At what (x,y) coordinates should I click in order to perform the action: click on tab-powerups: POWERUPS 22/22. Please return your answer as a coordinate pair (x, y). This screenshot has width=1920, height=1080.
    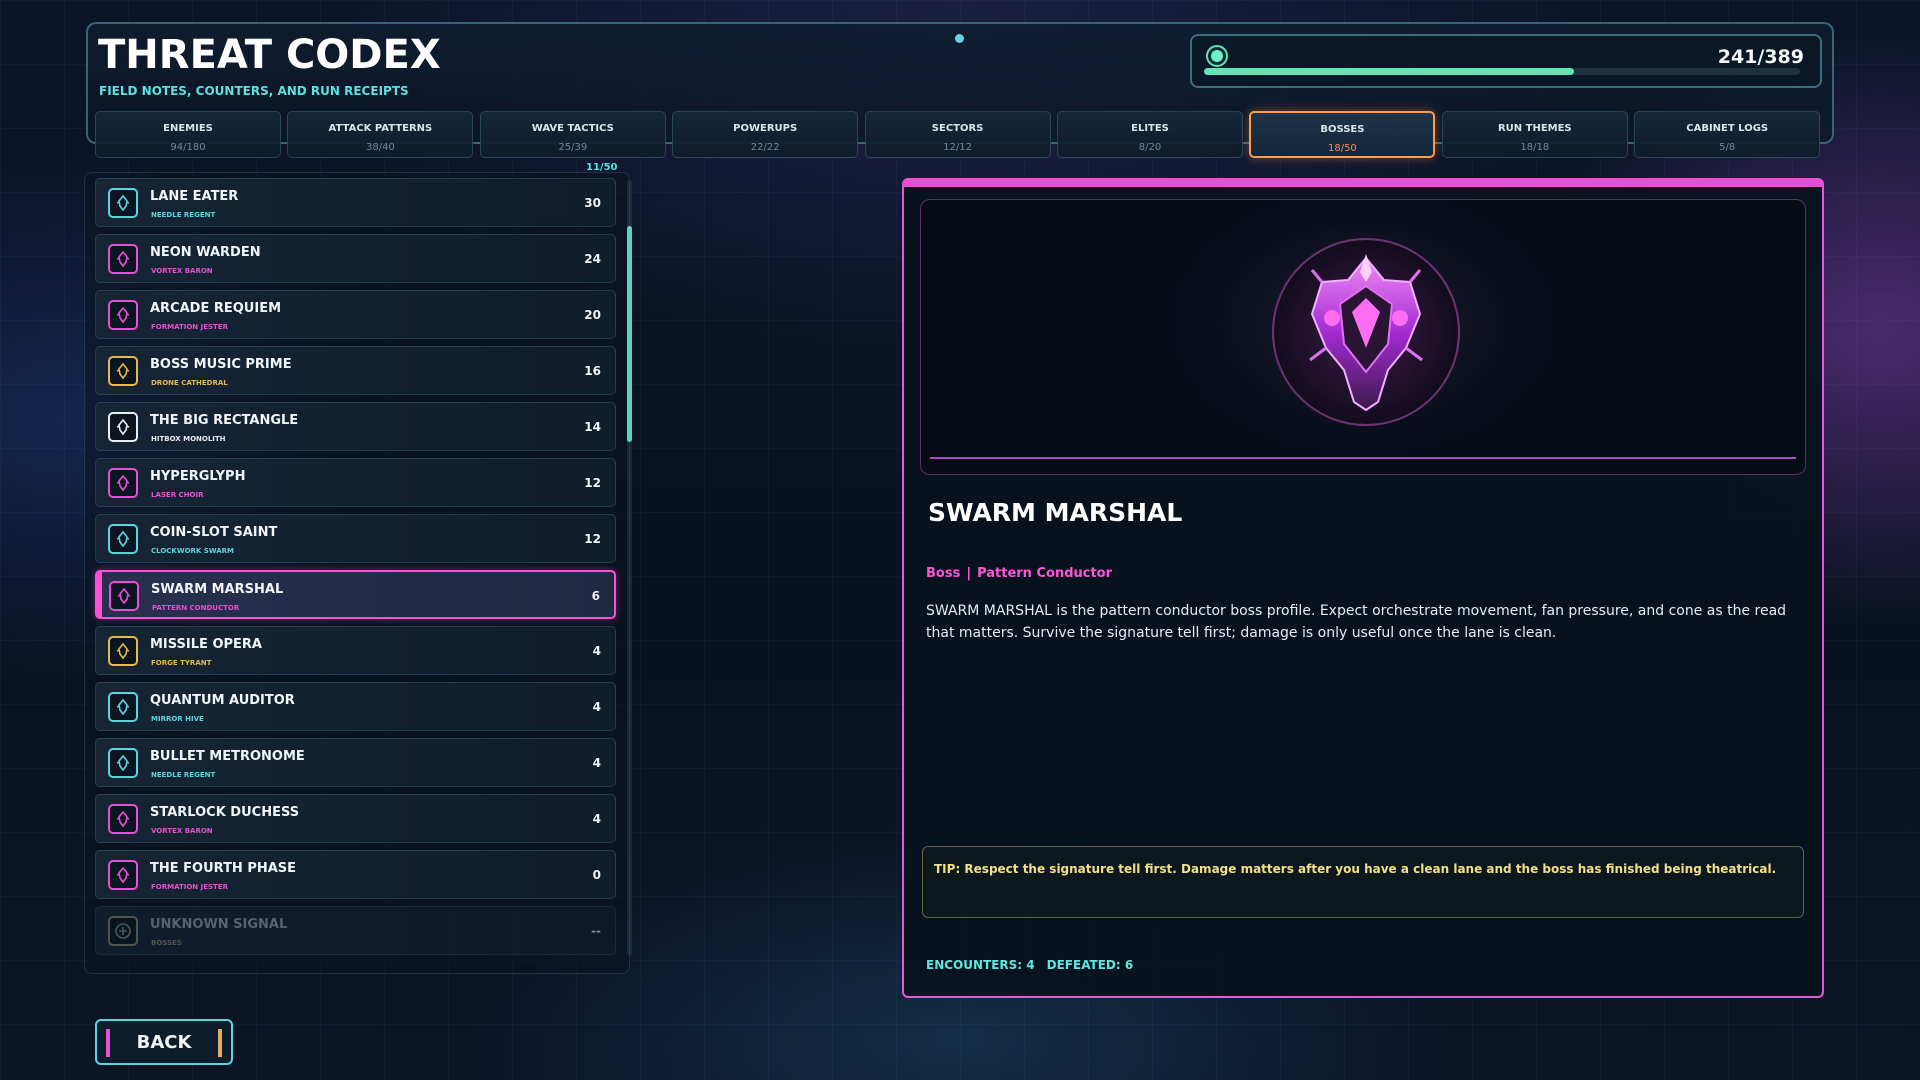
    Looking at the image, I should click on (765, 134).